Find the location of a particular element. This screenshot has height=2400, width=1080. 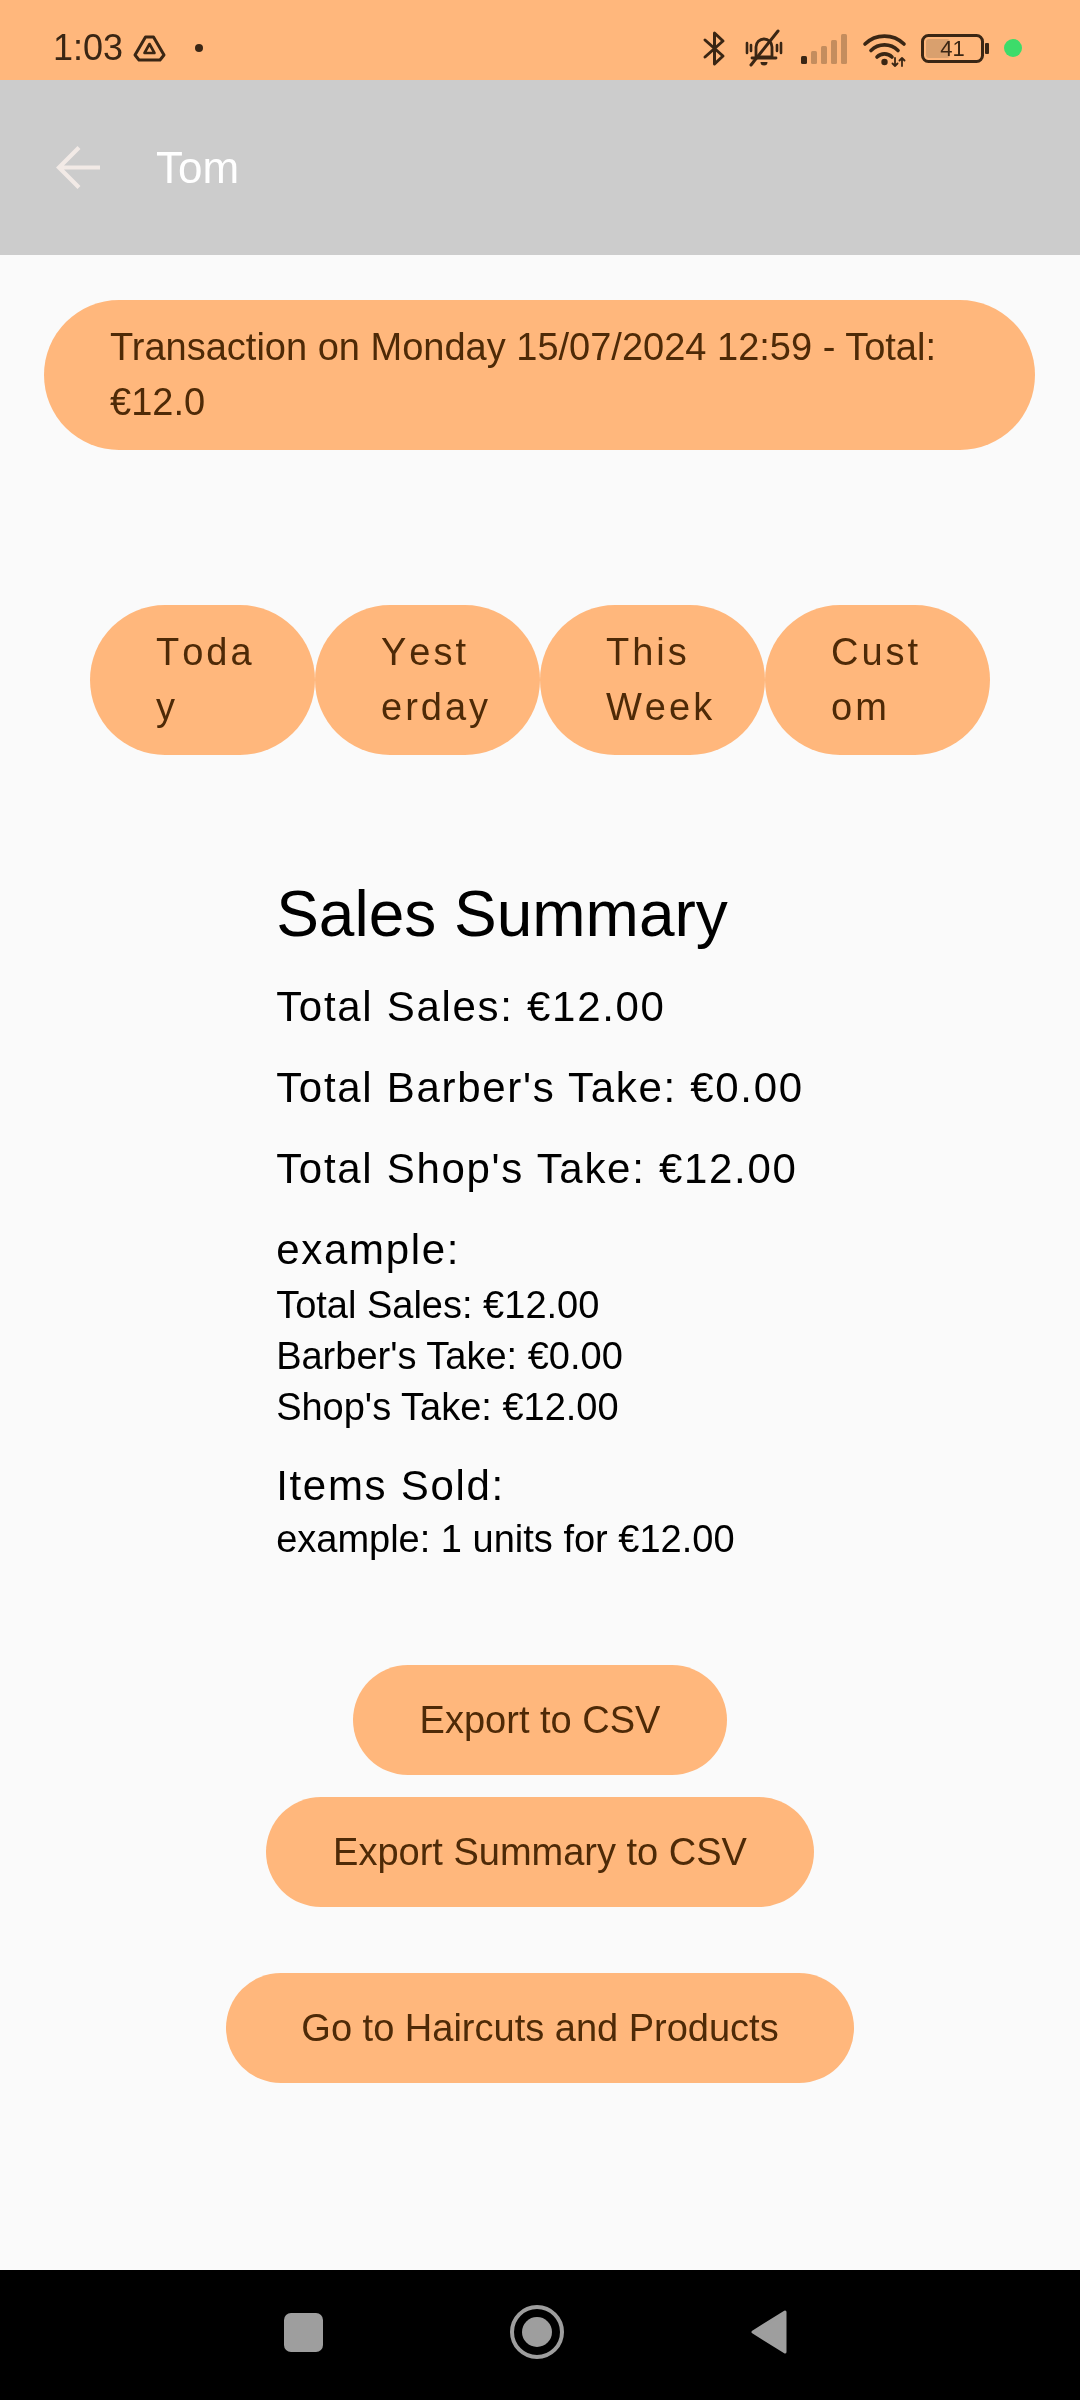

status-time: 1:03 is located at coordinates (88, 48).